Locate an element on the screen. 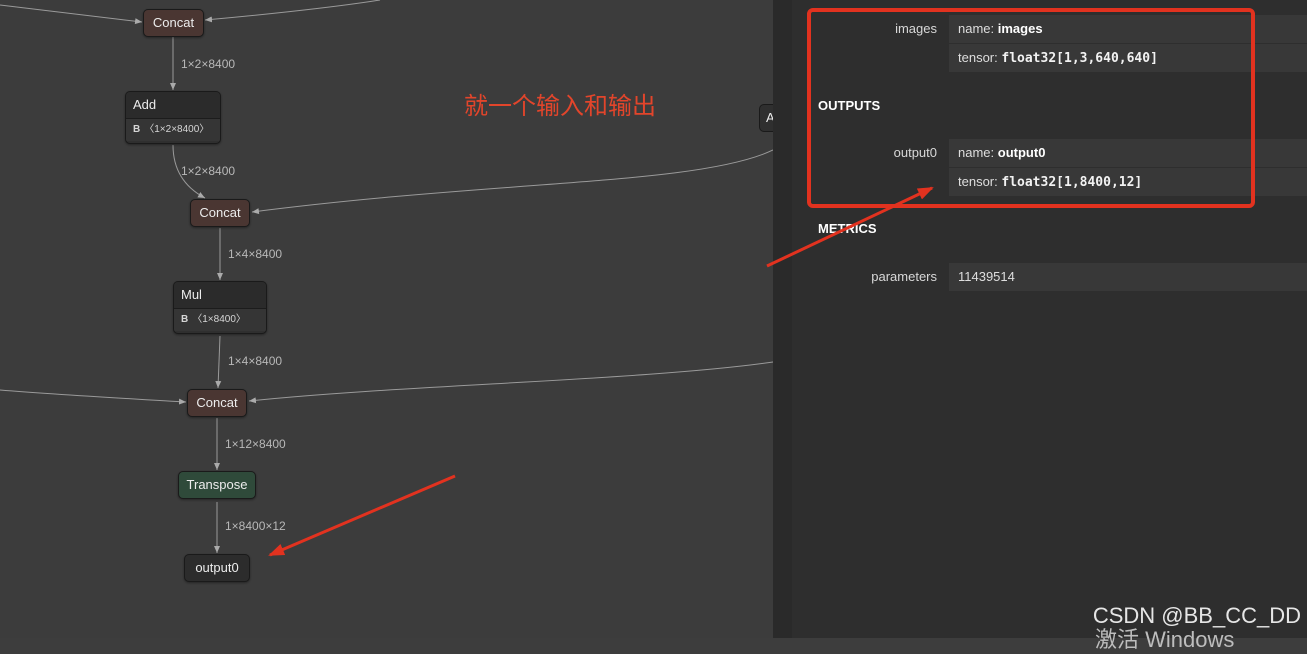 This screenshot has height=654, width=1307. node-attribute: B 〈1×2×8400〉 is located at coordinates (173, 130).